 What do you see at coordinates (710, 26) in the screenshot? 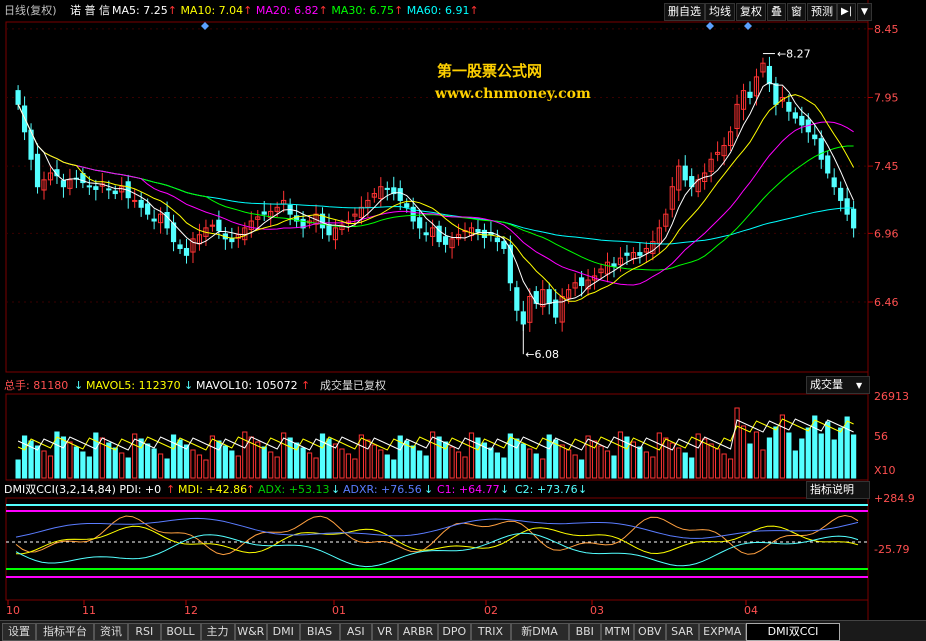
I see `event-diamond-icon` at bounding box center [710, 26].